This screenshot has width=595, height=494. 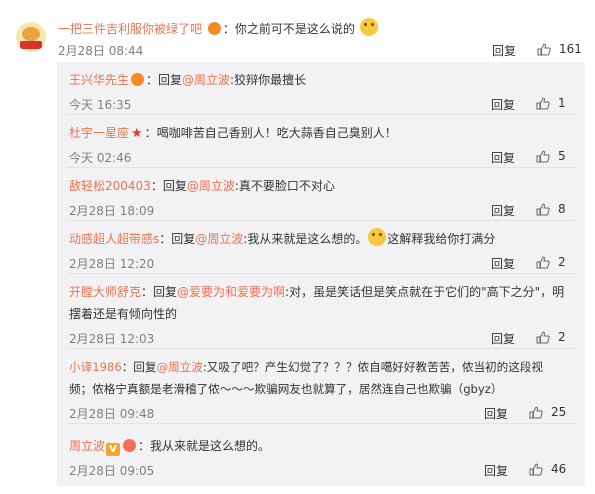 I want to click on reply-text: :真不要脸口不对心, so click(x=284, y=186).